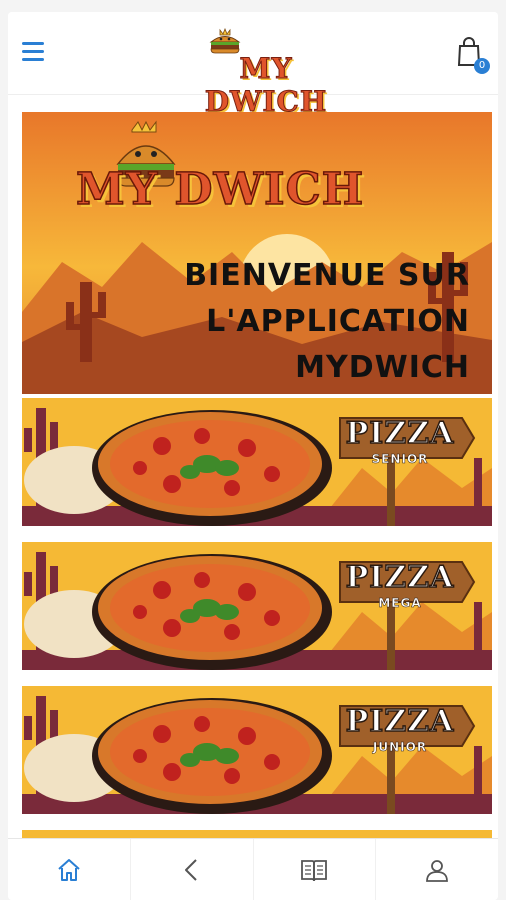  I want to click on promo-sign: PIZZA SENIOR, so click(392, 439).